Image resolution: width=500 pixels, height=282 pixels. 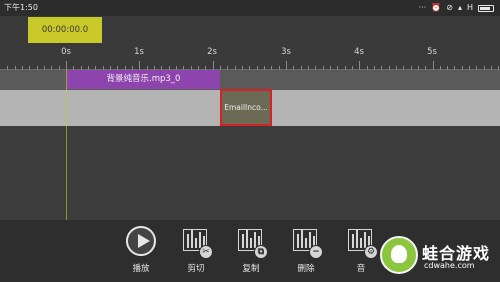 What do you see at coordinates (139, 52) in the screenshot?
I see `ruler-label-1s: 1s` at bounding box center [139, 52].